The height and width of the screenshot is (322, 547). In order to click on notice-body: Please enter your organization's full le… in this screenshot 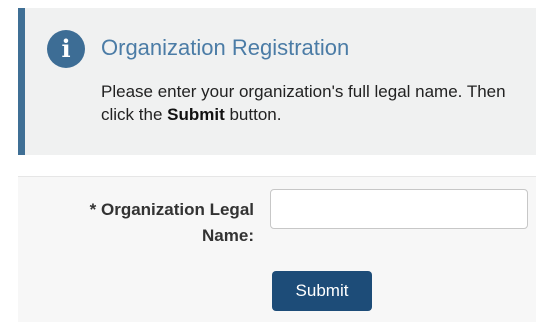, I will do `click(316, 103)`.